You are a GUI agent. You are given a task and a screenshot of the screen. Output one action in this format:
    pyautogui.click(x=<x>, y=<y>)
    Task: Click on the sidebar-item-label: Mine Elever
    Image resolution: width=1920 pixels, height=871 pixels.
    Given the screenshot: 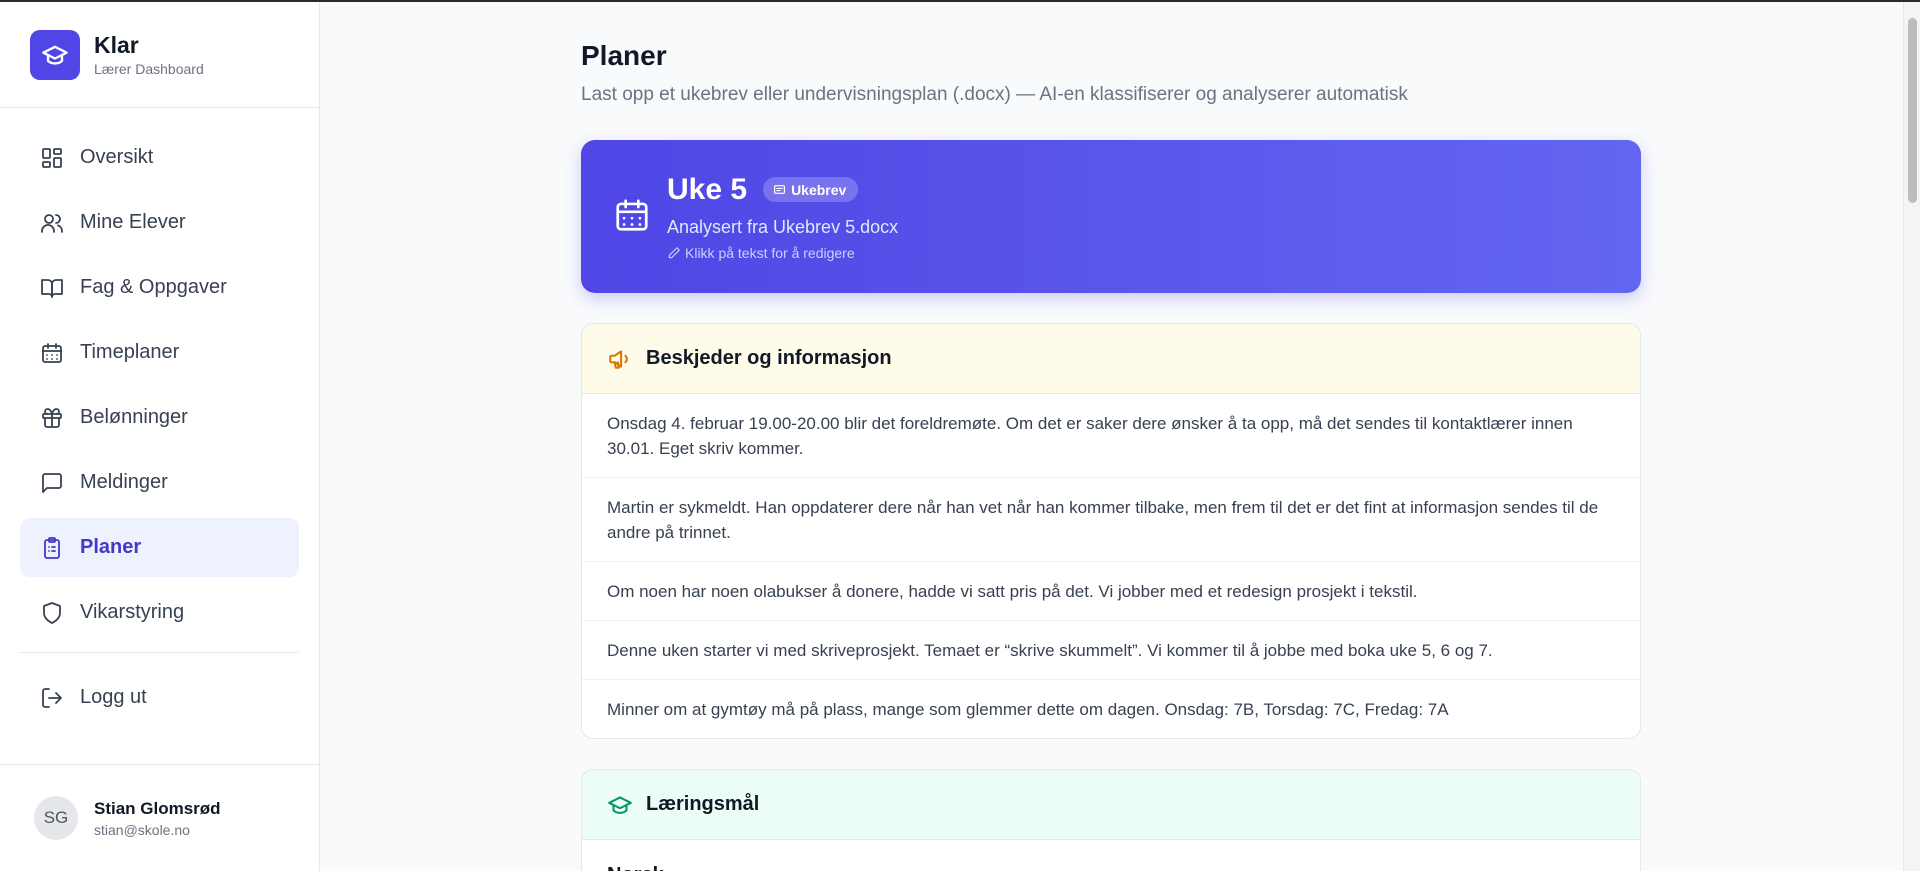 What is the action you would take?
    pyautogui.click(x=133, y=222)
    